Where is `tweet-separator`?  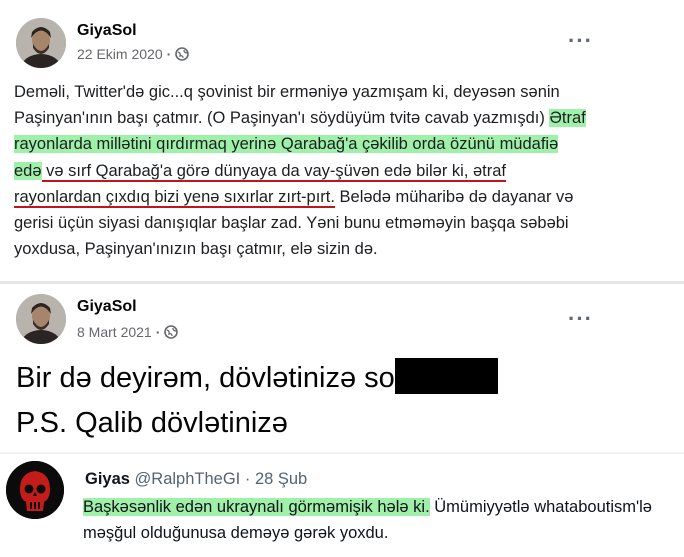 tweet-separator is located at coordinates (342, 453).